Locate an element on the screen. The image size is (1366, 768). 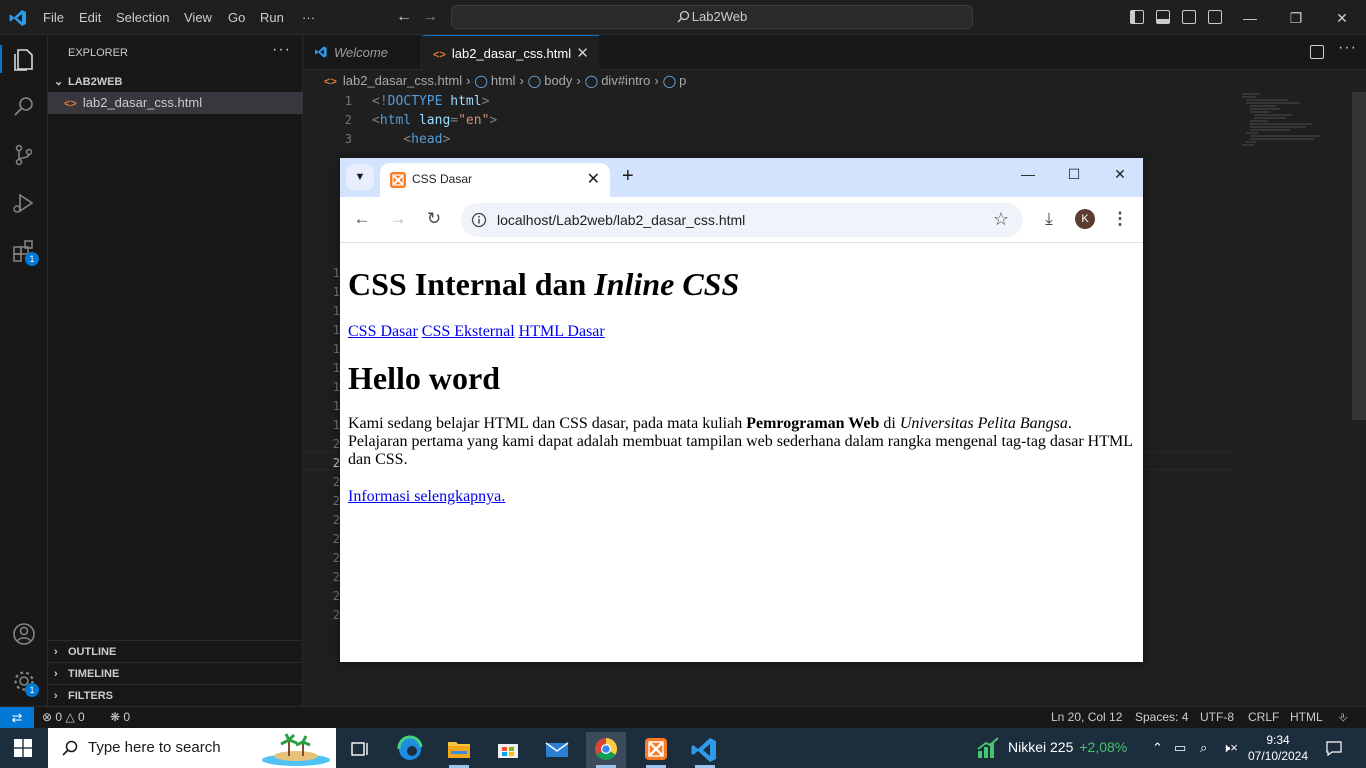
menu-view: View is located at coordinates (198, 17).